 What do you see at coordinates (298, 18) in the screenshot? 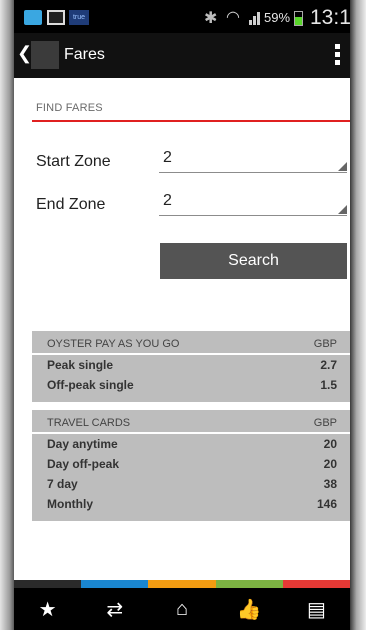
I see `battery-icon` at bounding box center [298, 18].